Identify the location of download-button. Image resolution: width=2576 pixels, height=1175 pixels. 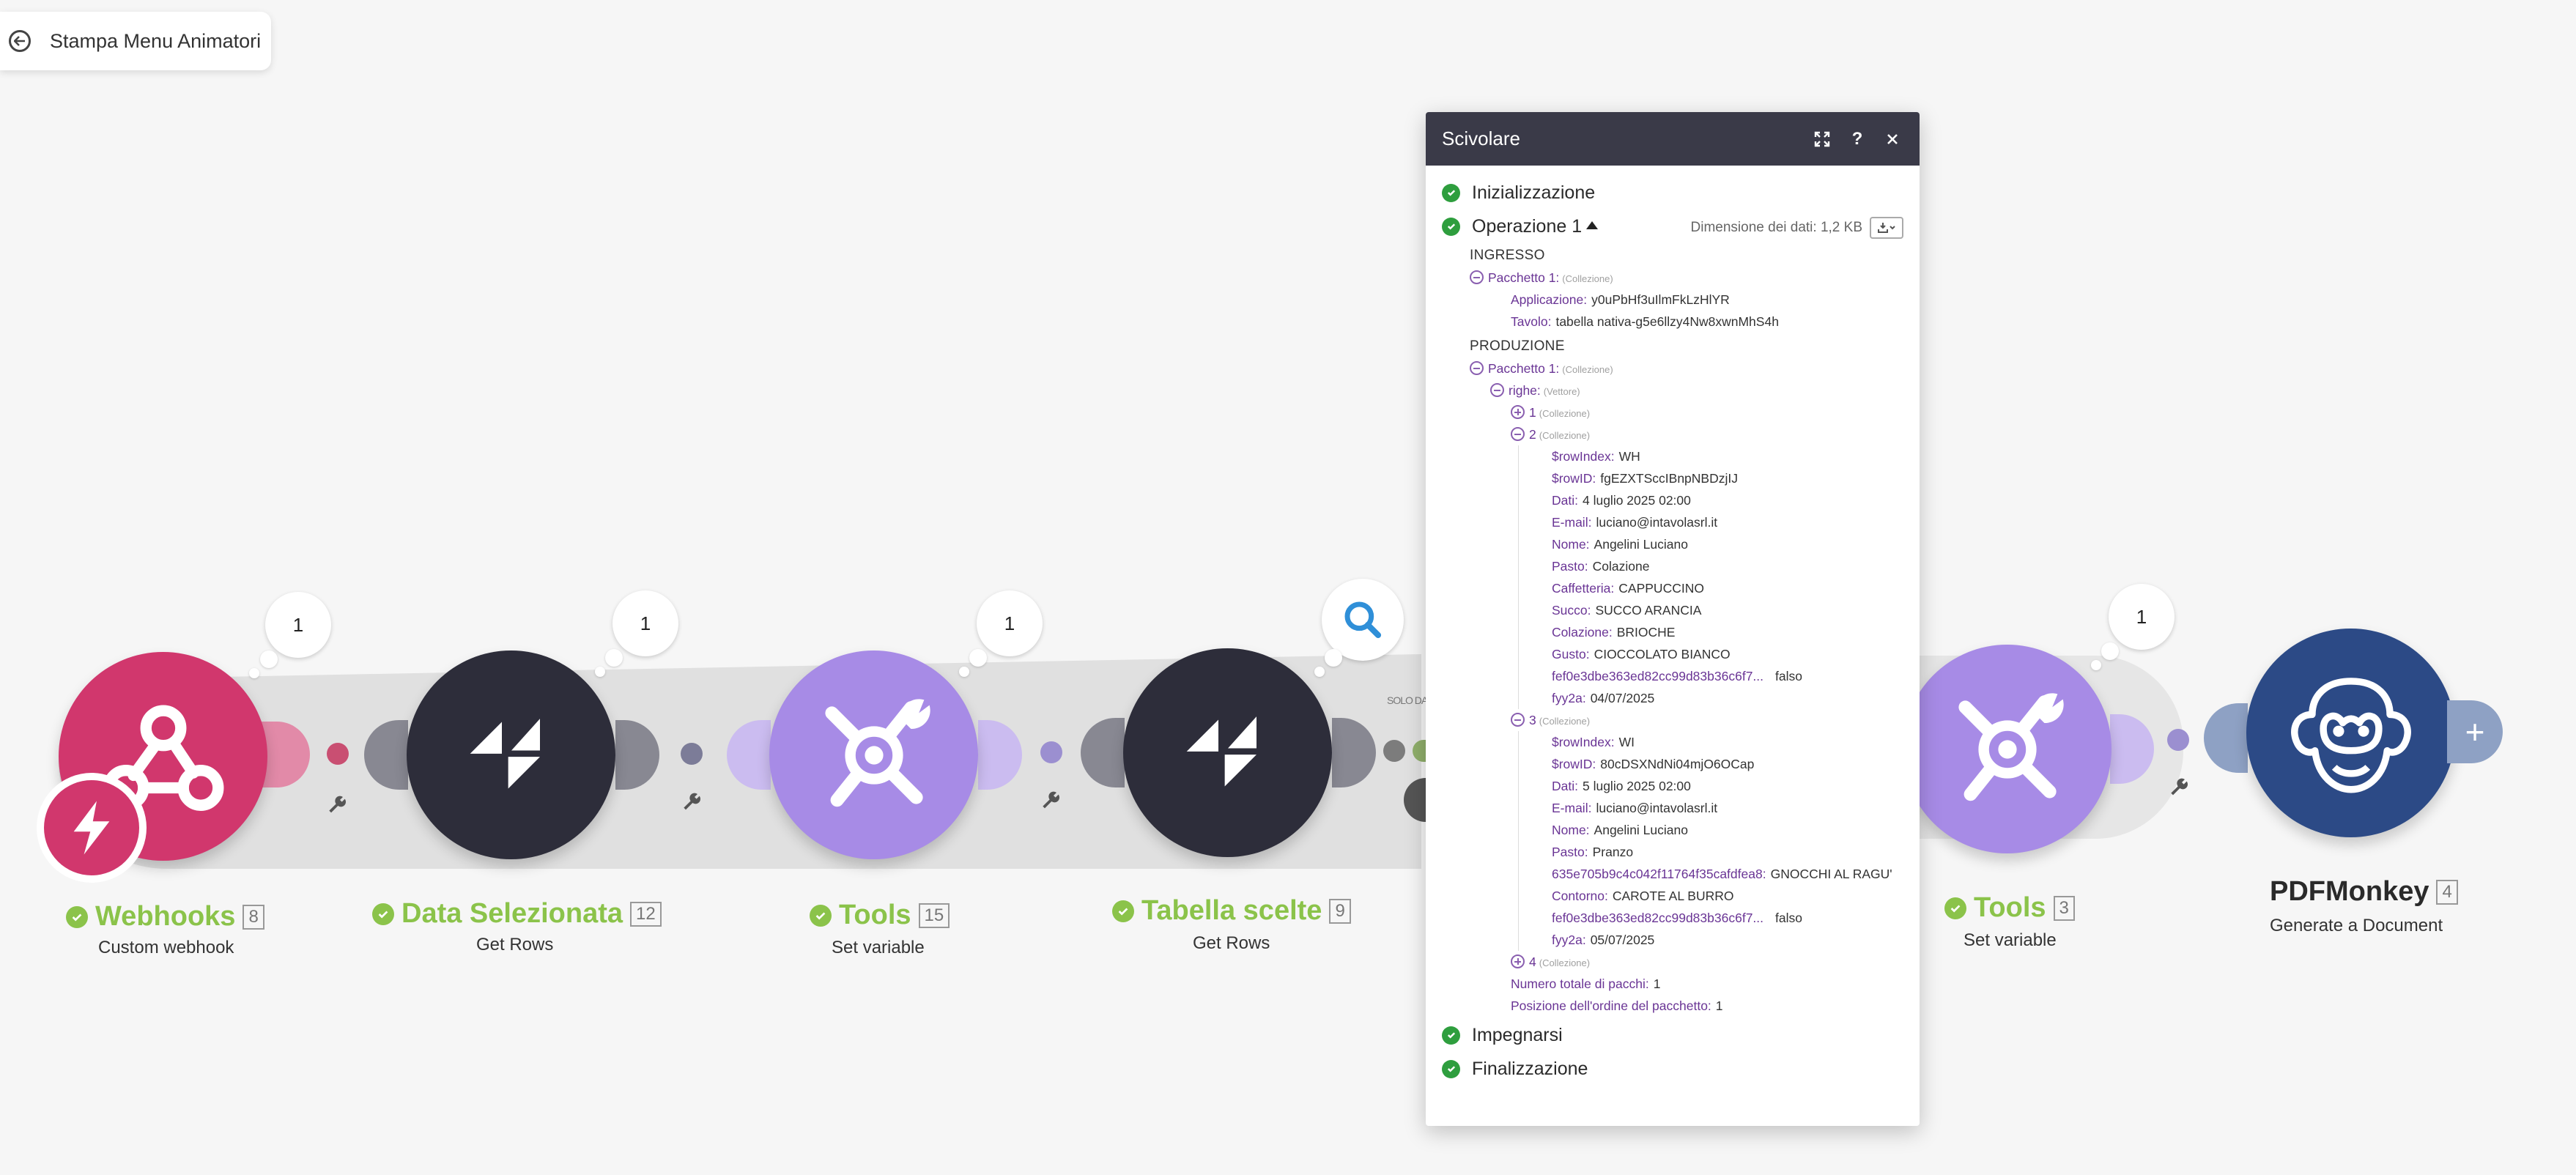
(1886, 228).